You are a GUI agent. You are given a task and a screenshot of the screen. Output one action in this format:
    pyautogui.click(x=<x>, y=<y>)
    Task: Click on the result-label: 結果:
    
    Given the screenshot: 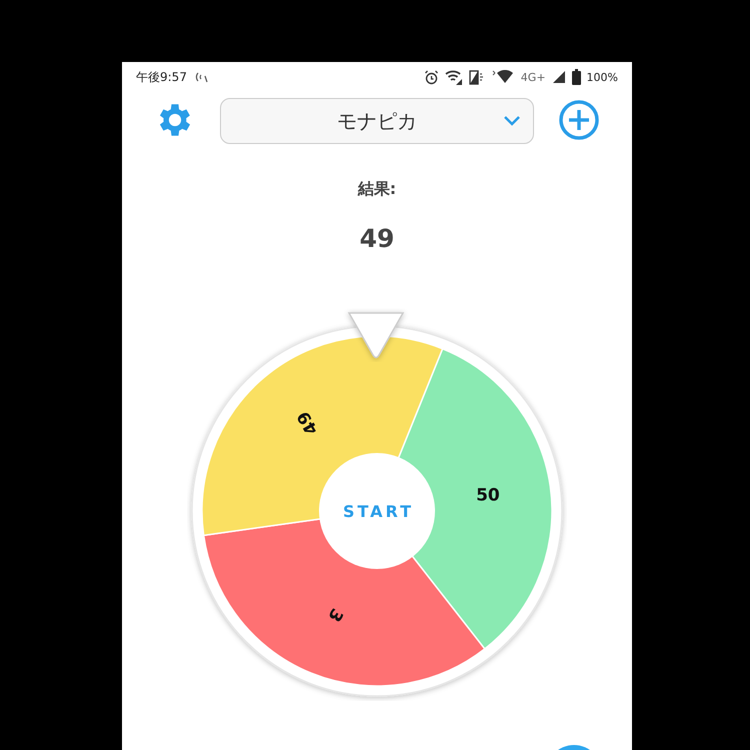 What is the action you would take?
    pyautogui.click(x=377, y=189)
    